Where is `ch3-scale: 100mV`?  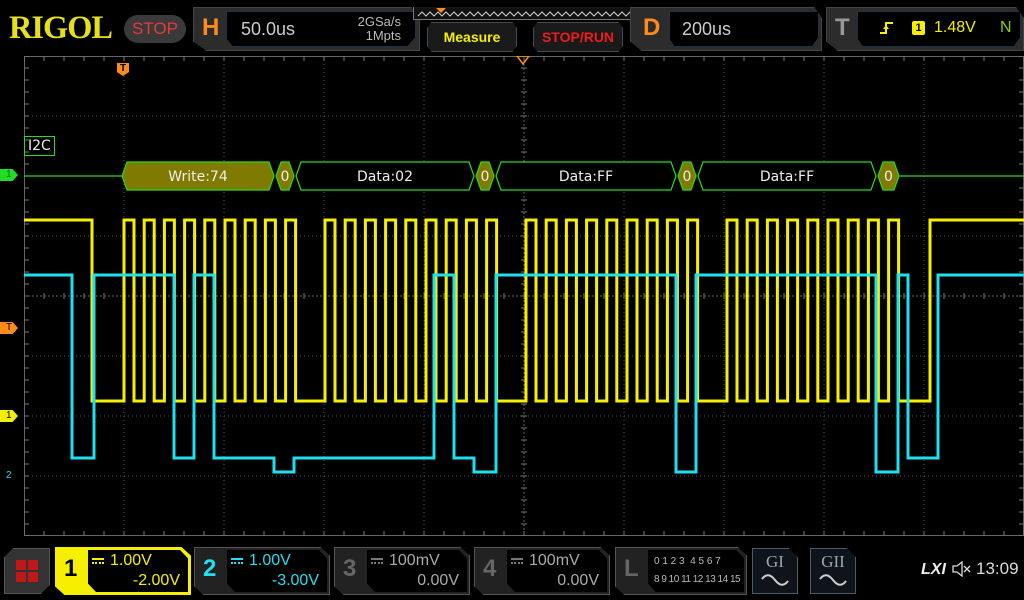
ch3-scale: 100mV is located at coordinates (405, 561).